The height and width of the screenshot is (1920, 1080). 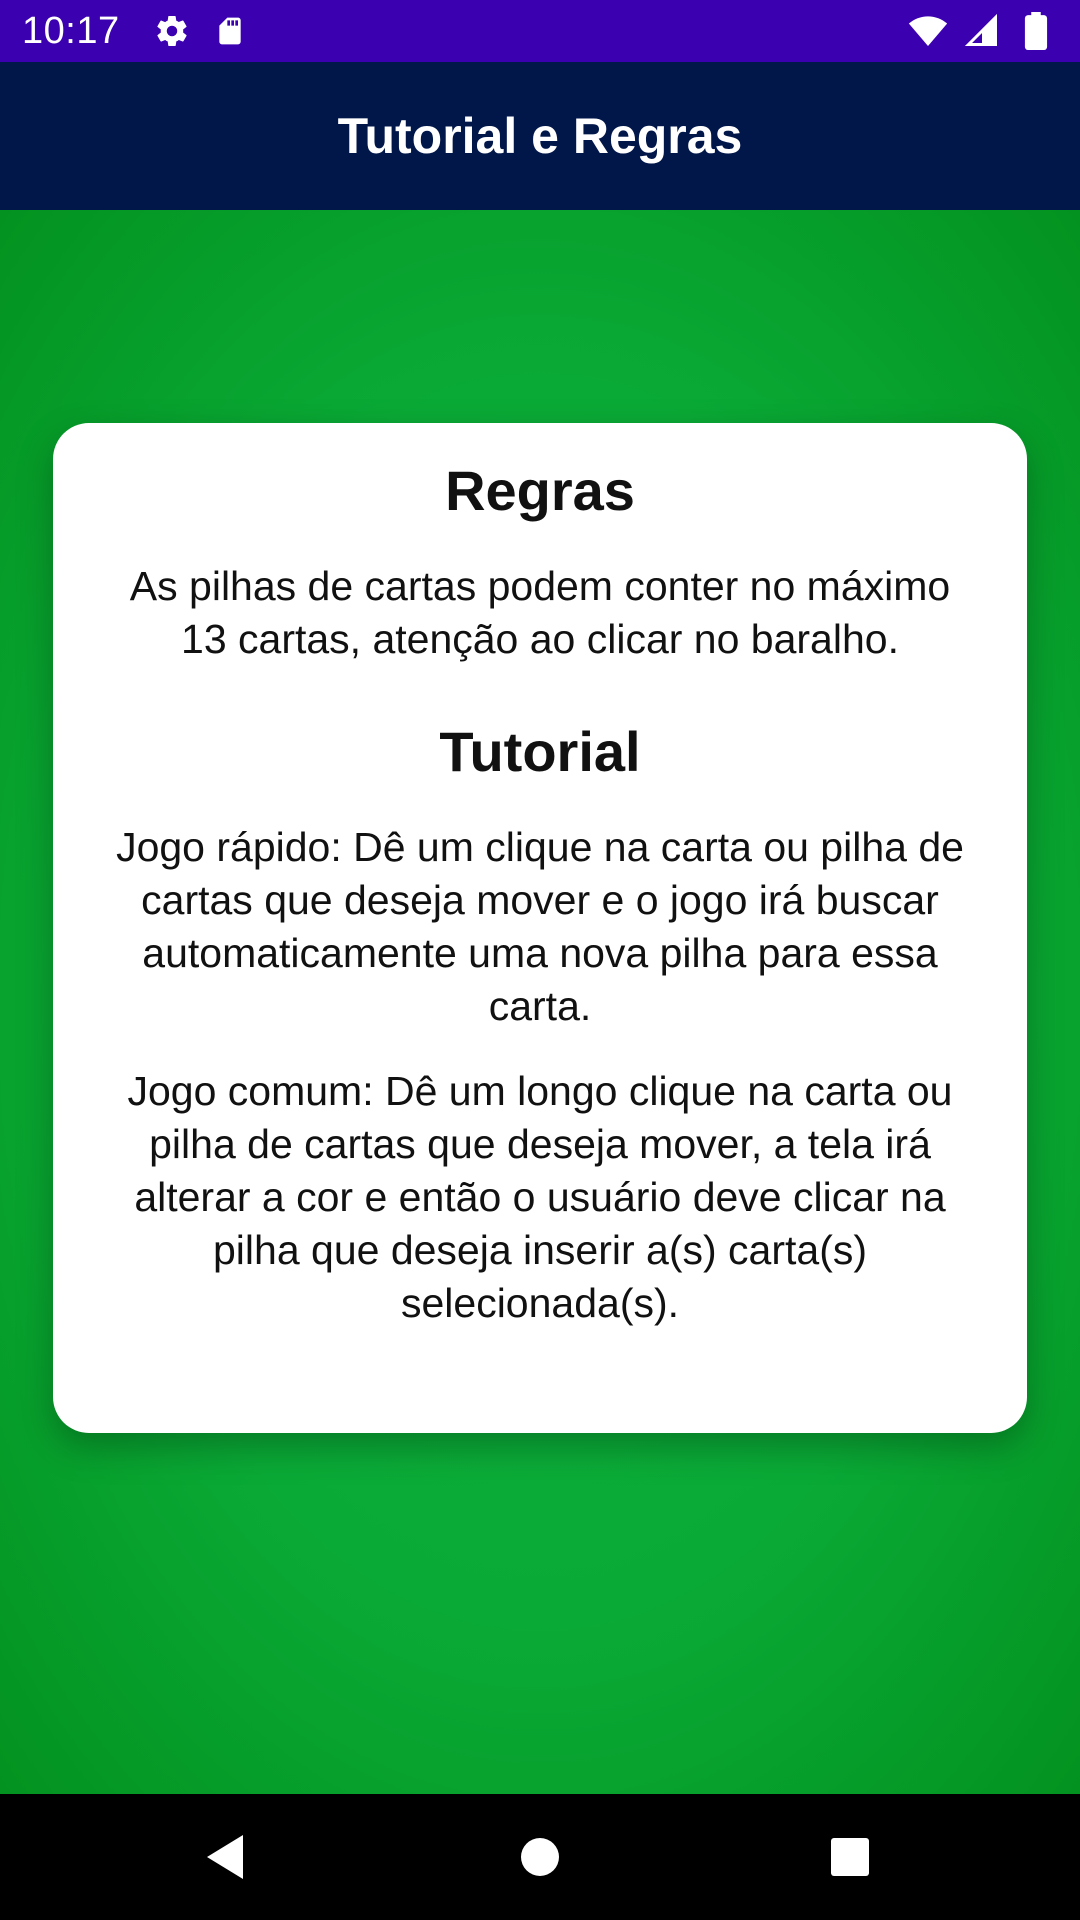 I want to click on back-icon, so click(x=225, y=1857).